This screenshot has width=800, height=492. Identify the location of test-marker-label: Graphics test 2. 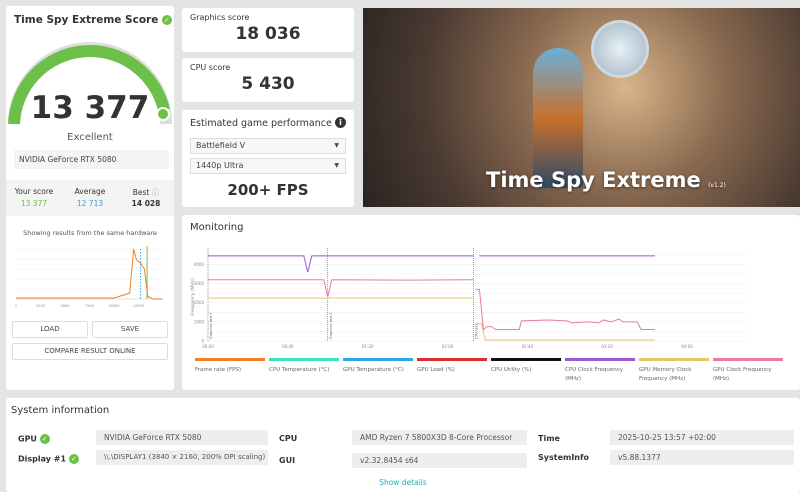
(331, 325).